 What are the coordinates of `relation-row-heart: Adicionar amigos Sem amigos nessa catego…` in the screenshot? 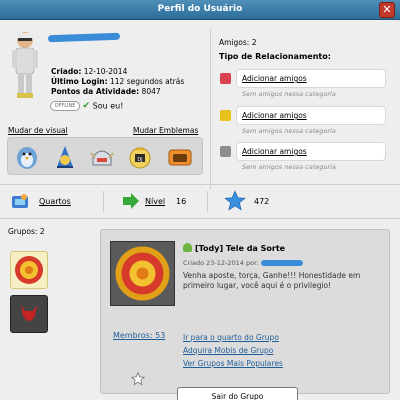 It's located at (304, 84).